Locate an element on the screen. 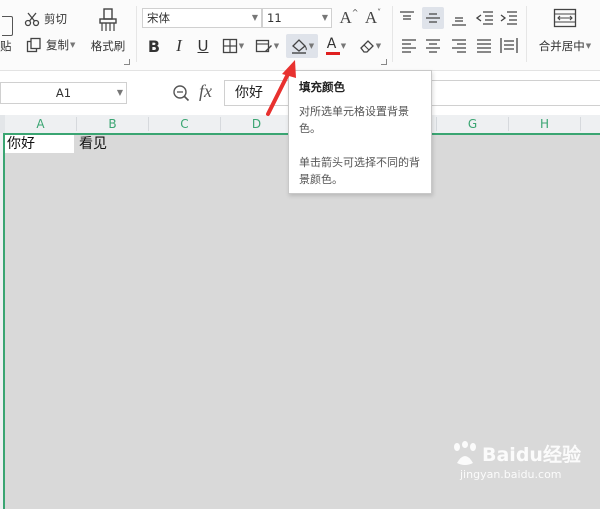 The height and width of the screenshot is (509, 600). borders-icon is located at coordinates (229, 46).